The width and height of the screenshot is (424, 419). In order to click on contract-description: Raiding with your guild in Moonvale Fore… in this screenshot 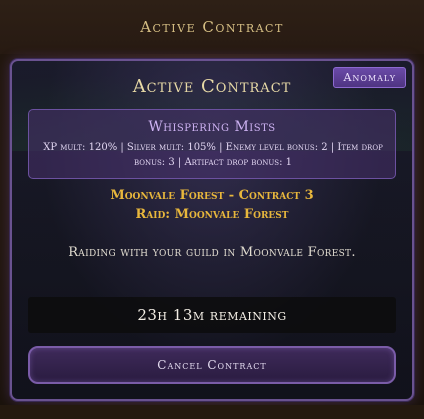, I will do `click(212, 252)`.